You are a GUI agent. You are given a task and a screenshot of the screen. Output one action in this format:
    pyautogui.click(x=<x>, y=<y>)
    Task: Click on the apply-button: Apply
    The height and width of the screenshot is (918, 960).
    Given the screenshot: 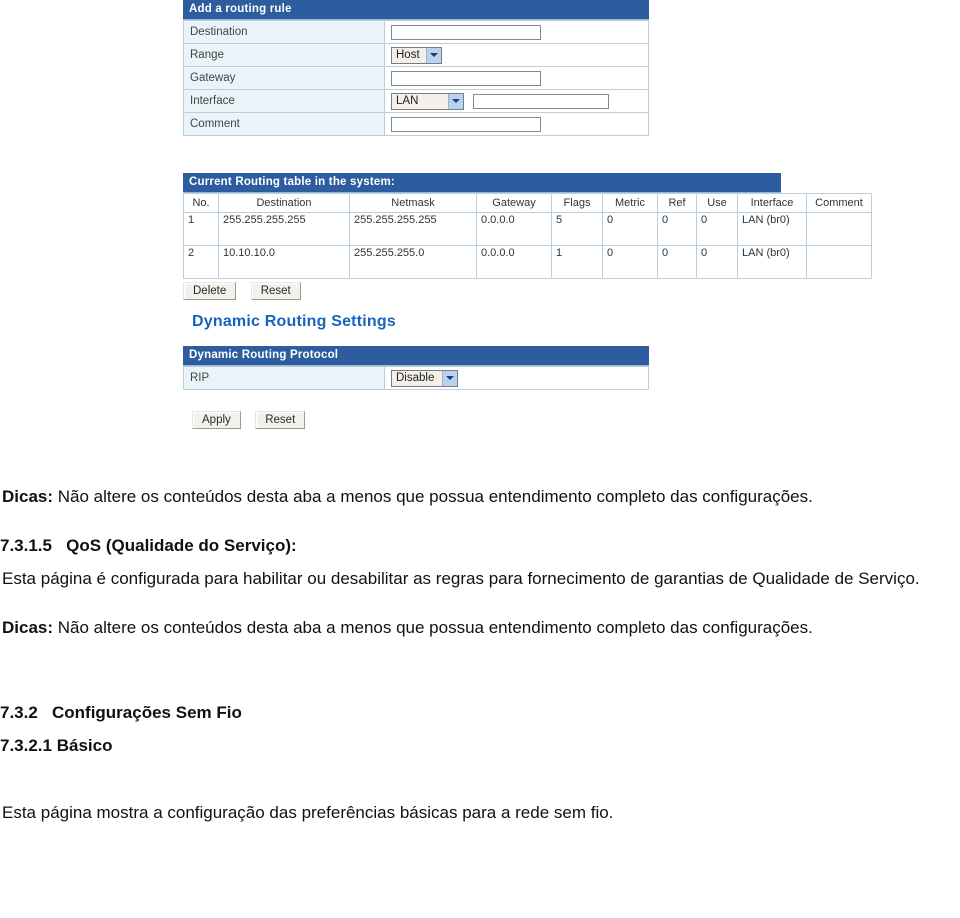 What is the action you would take?
    pyautogui.click(x=216, y=420)
    